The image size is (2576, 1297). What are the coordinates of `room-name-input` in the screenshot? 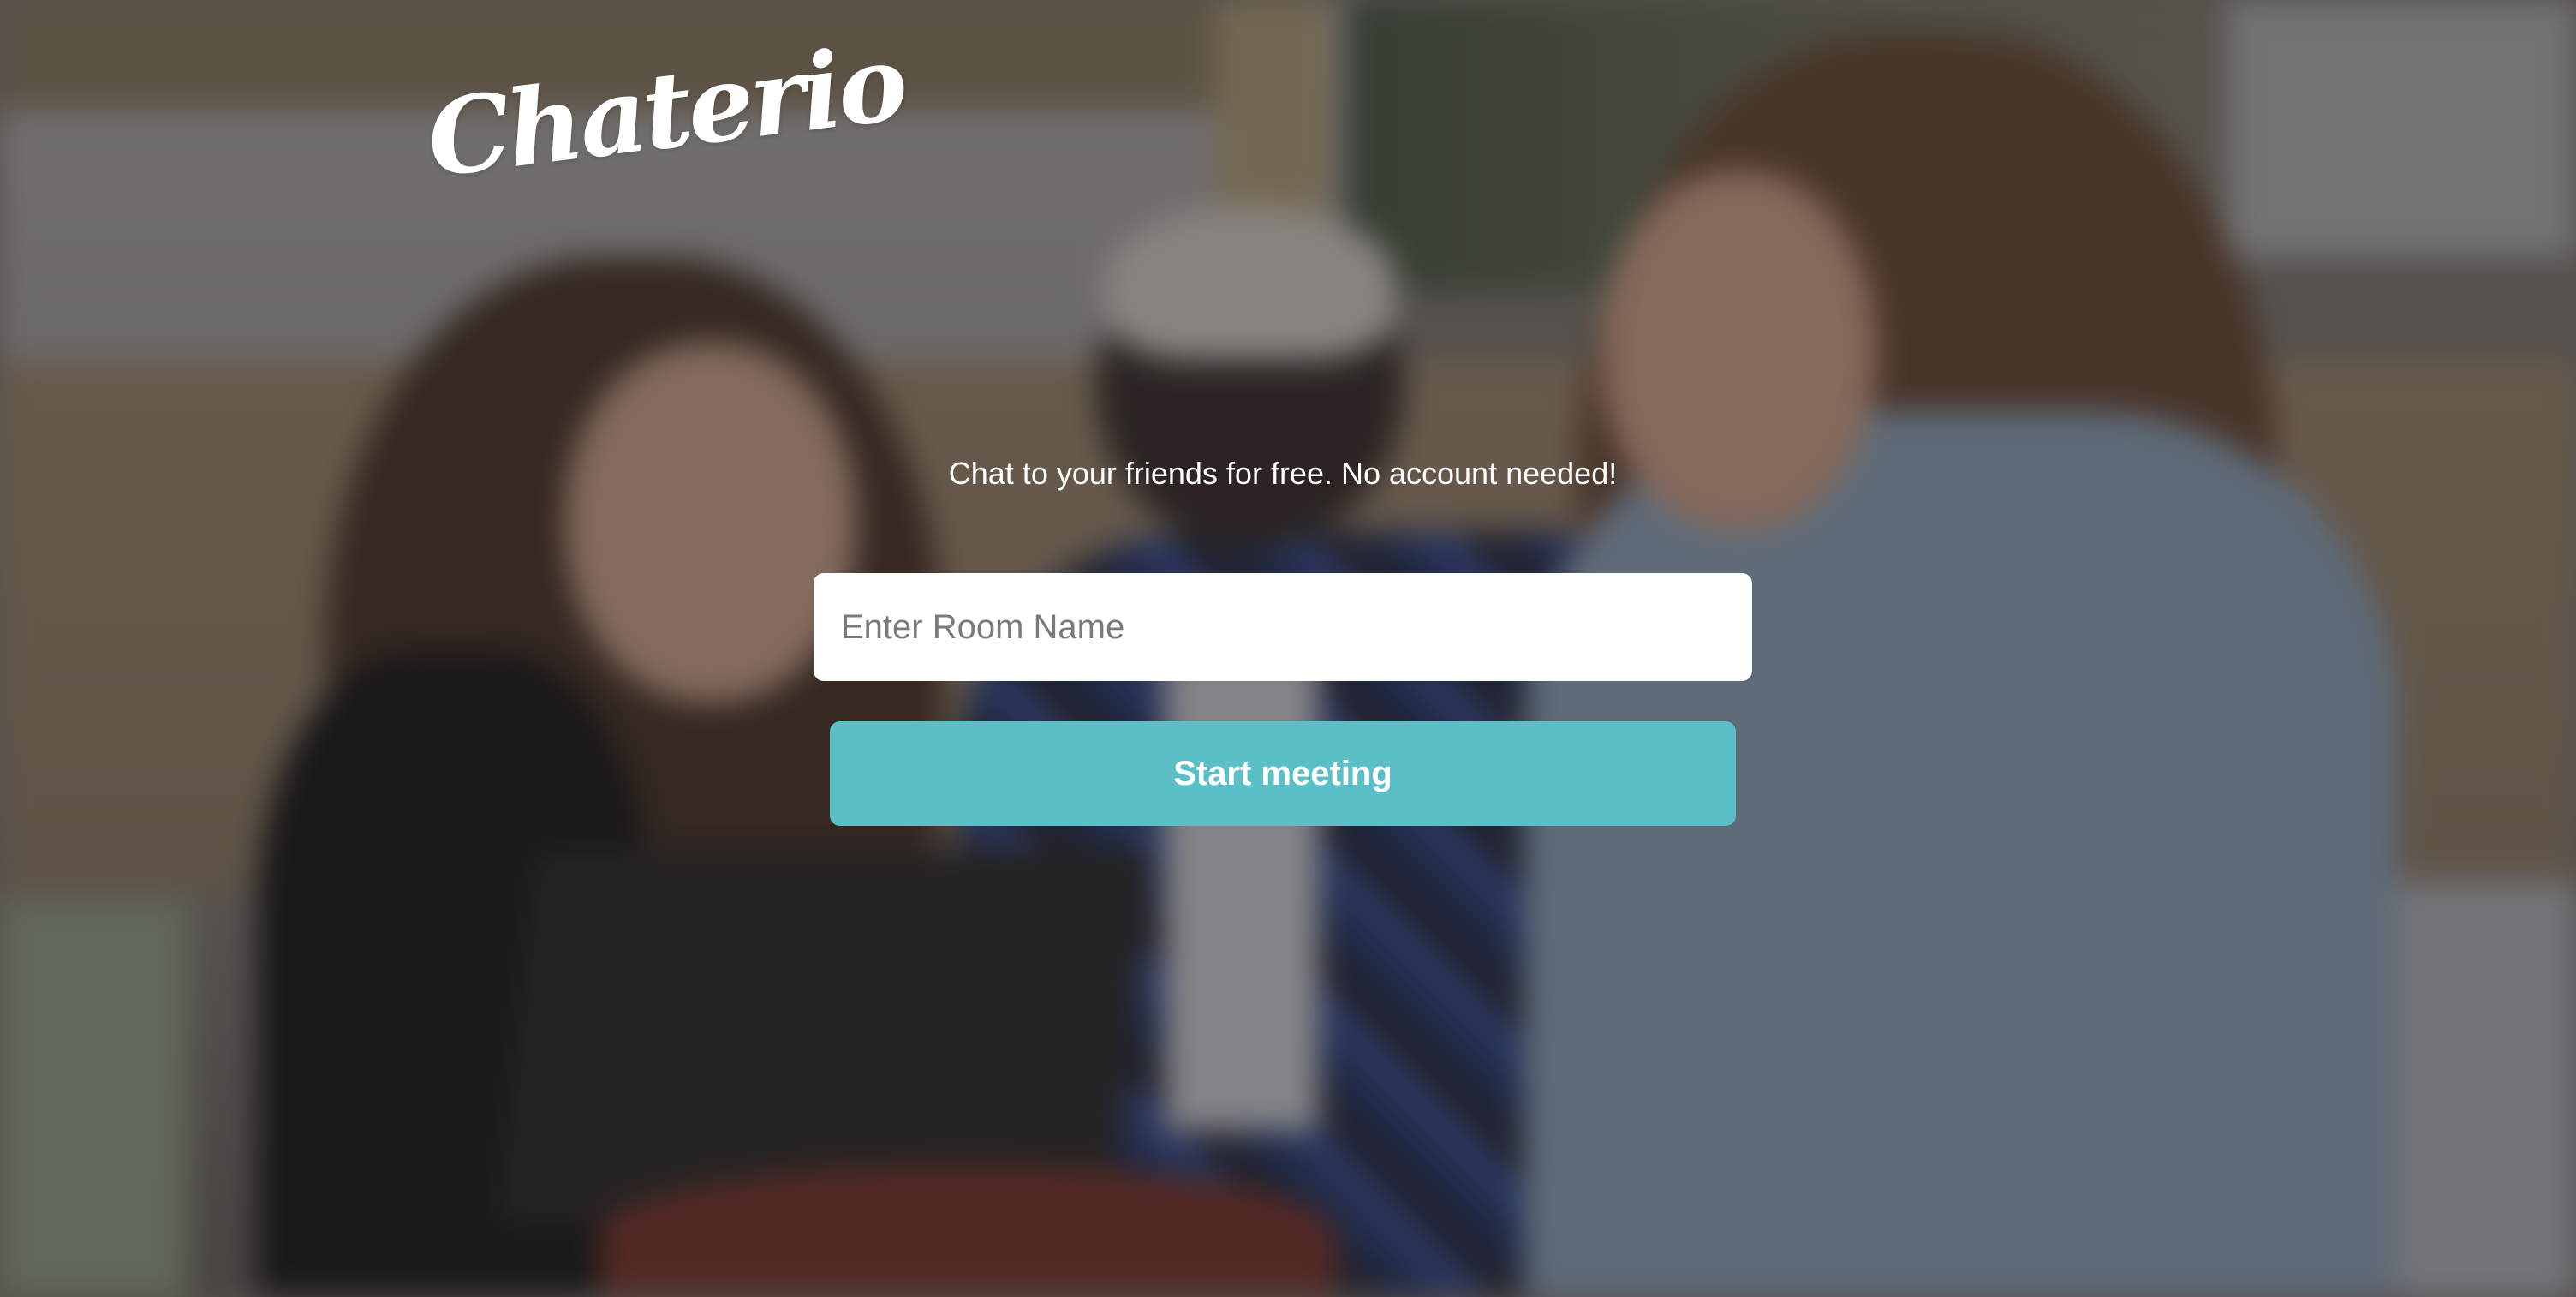 It's located at (1283, 627).